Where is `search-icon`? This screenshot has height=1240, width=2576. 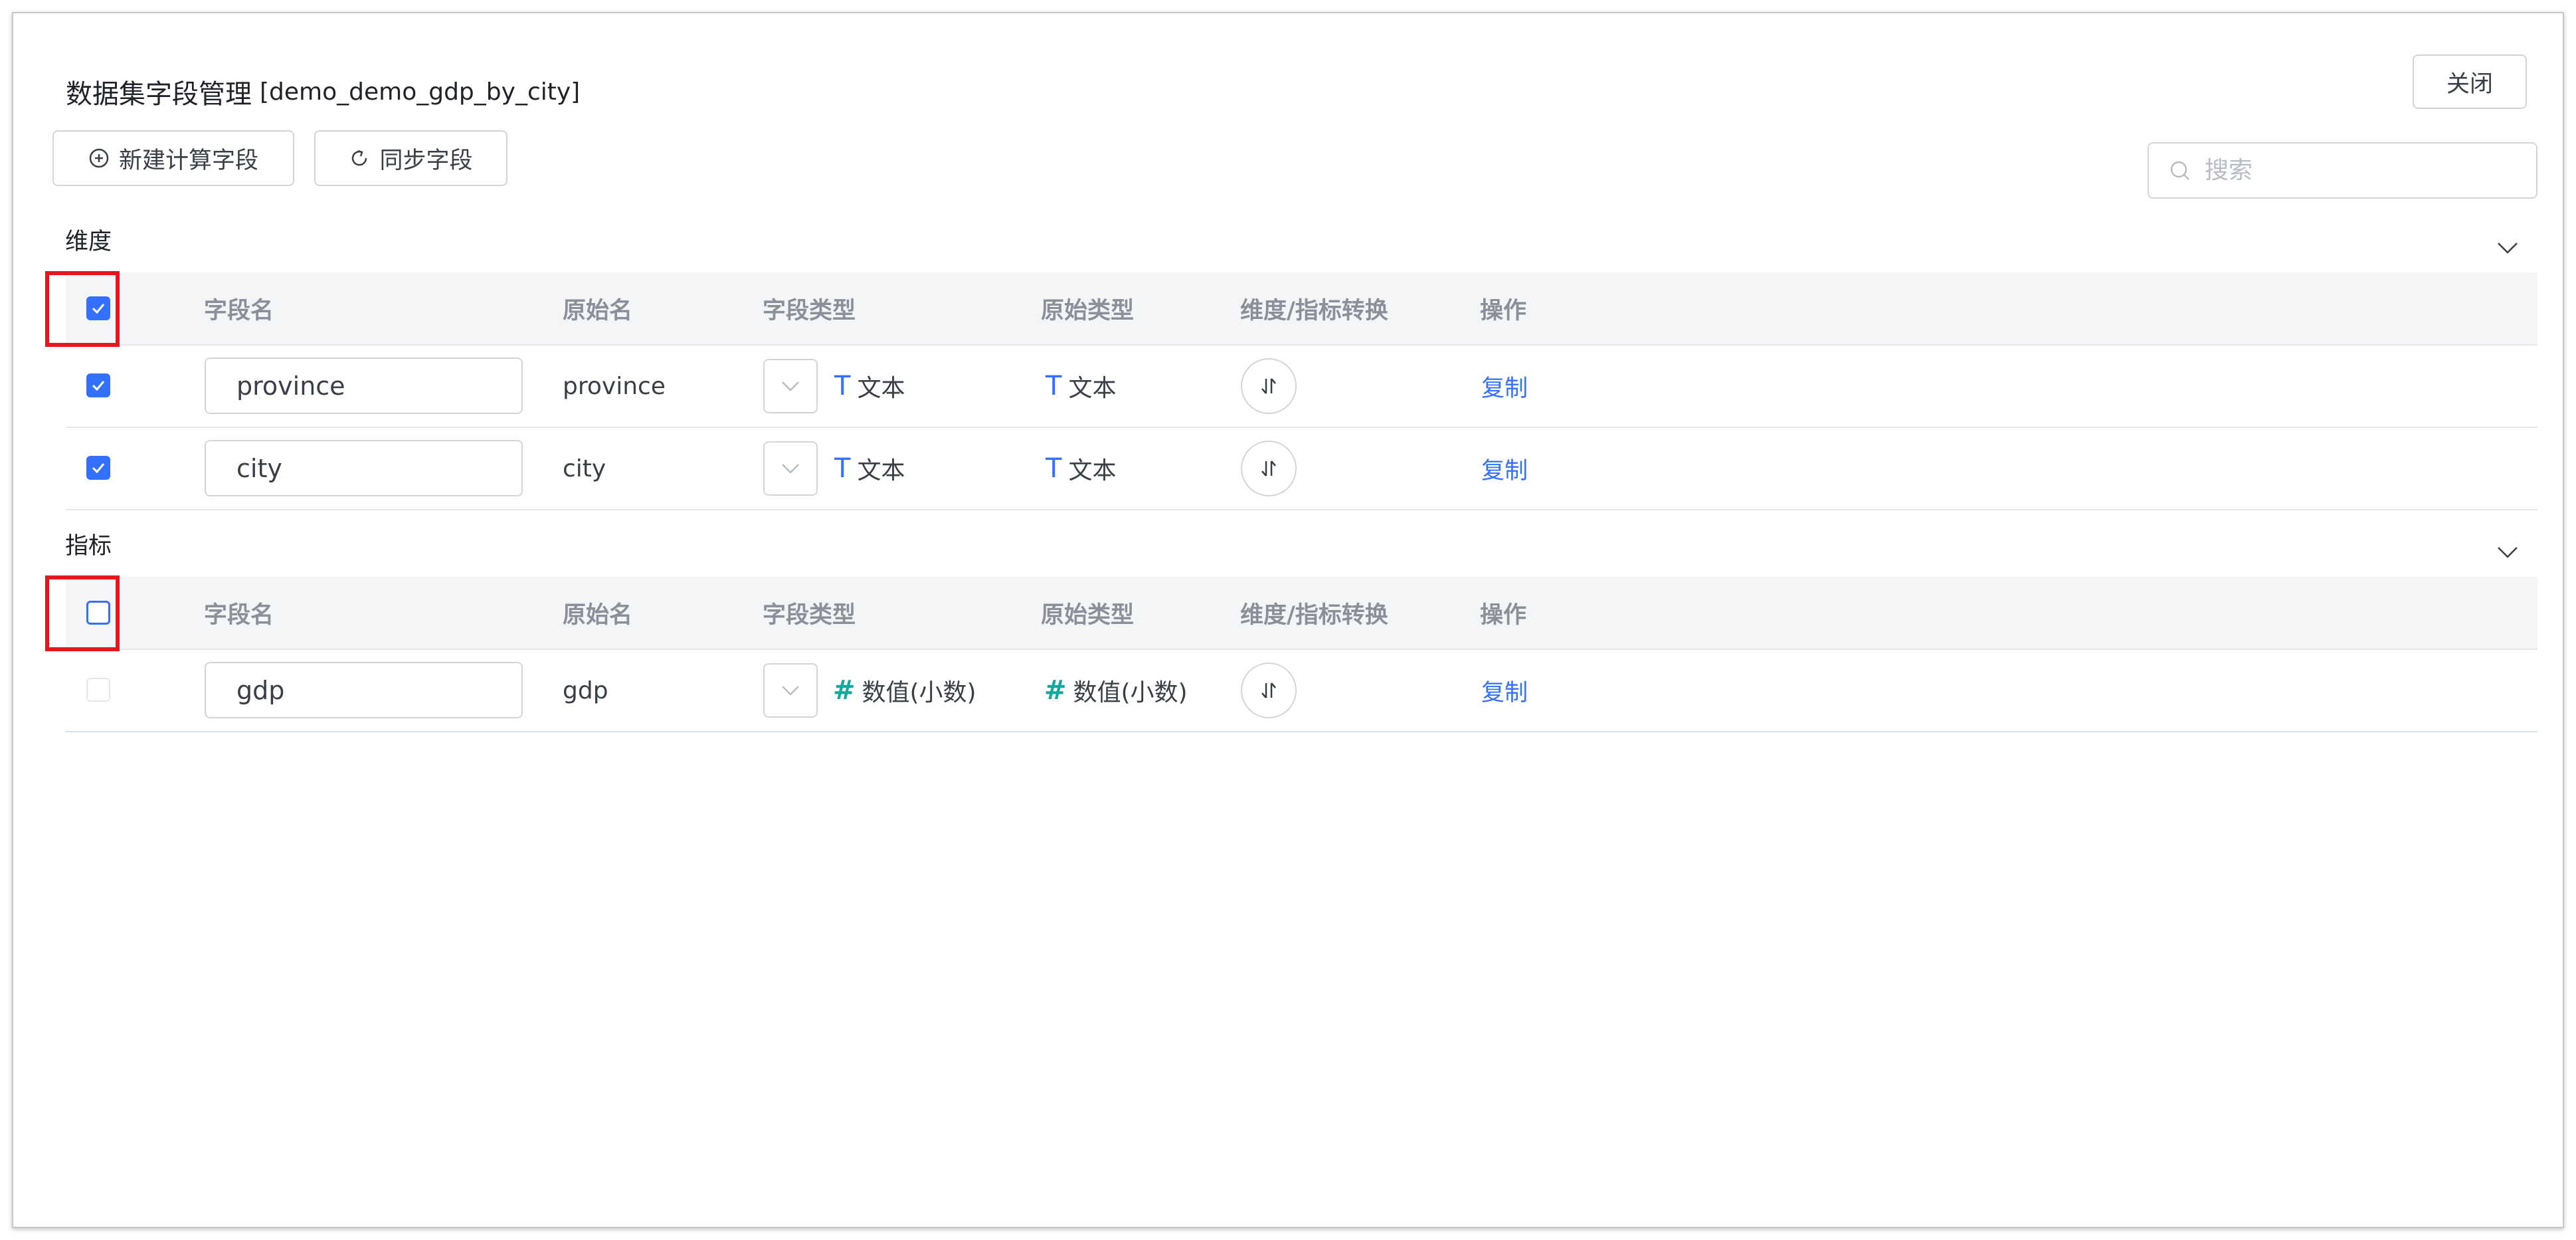 search-icon is located at coordinates (2179, 170).